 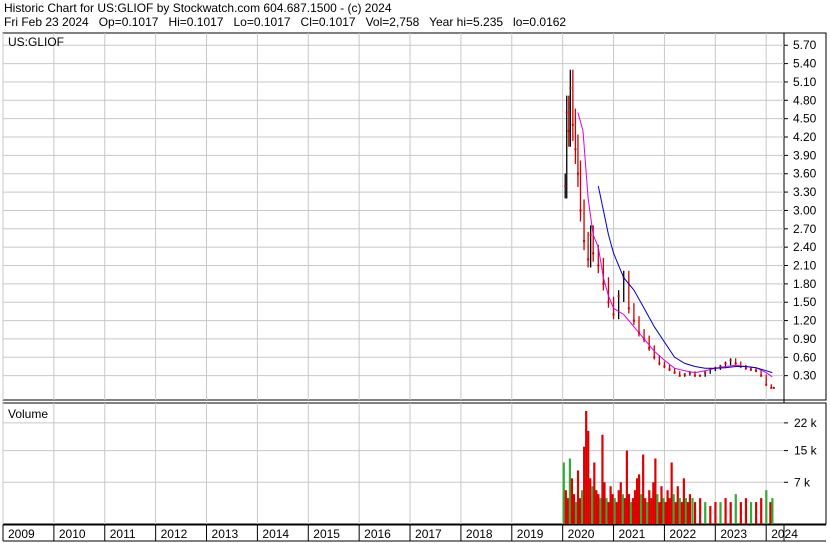 I want to click on year-tick-label: 2010, so click(x=72, y=534).